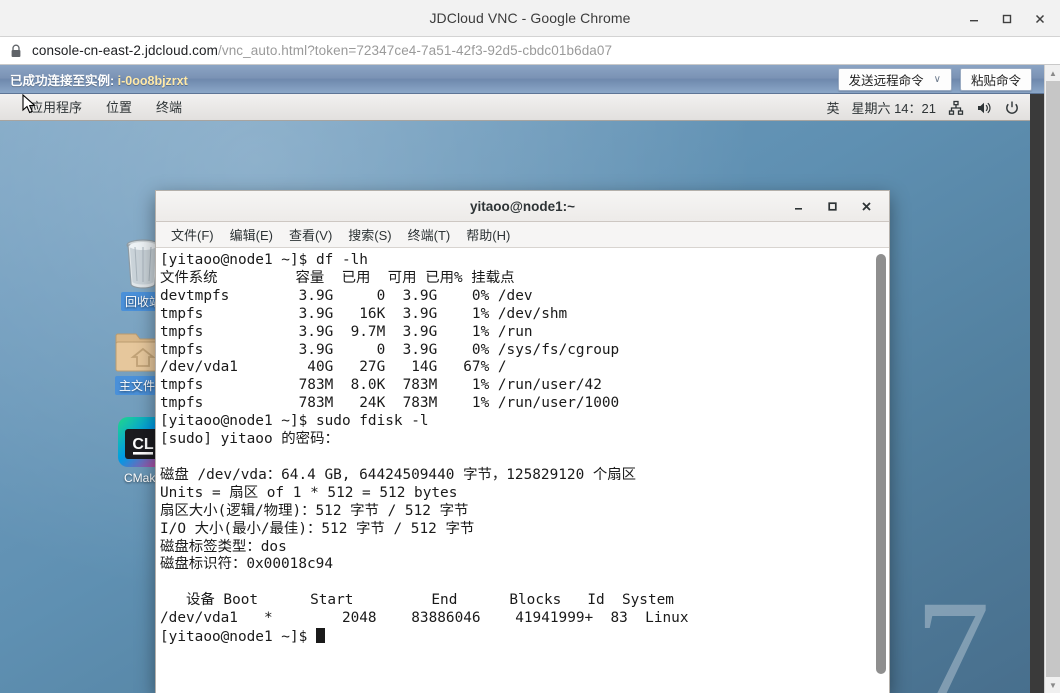 The height and width of the screenshot is (693, 1060). I want to click on vnc-toolbar-buttons: 发送远程命令 ∨ 粘贴命令, so click(934, 79).